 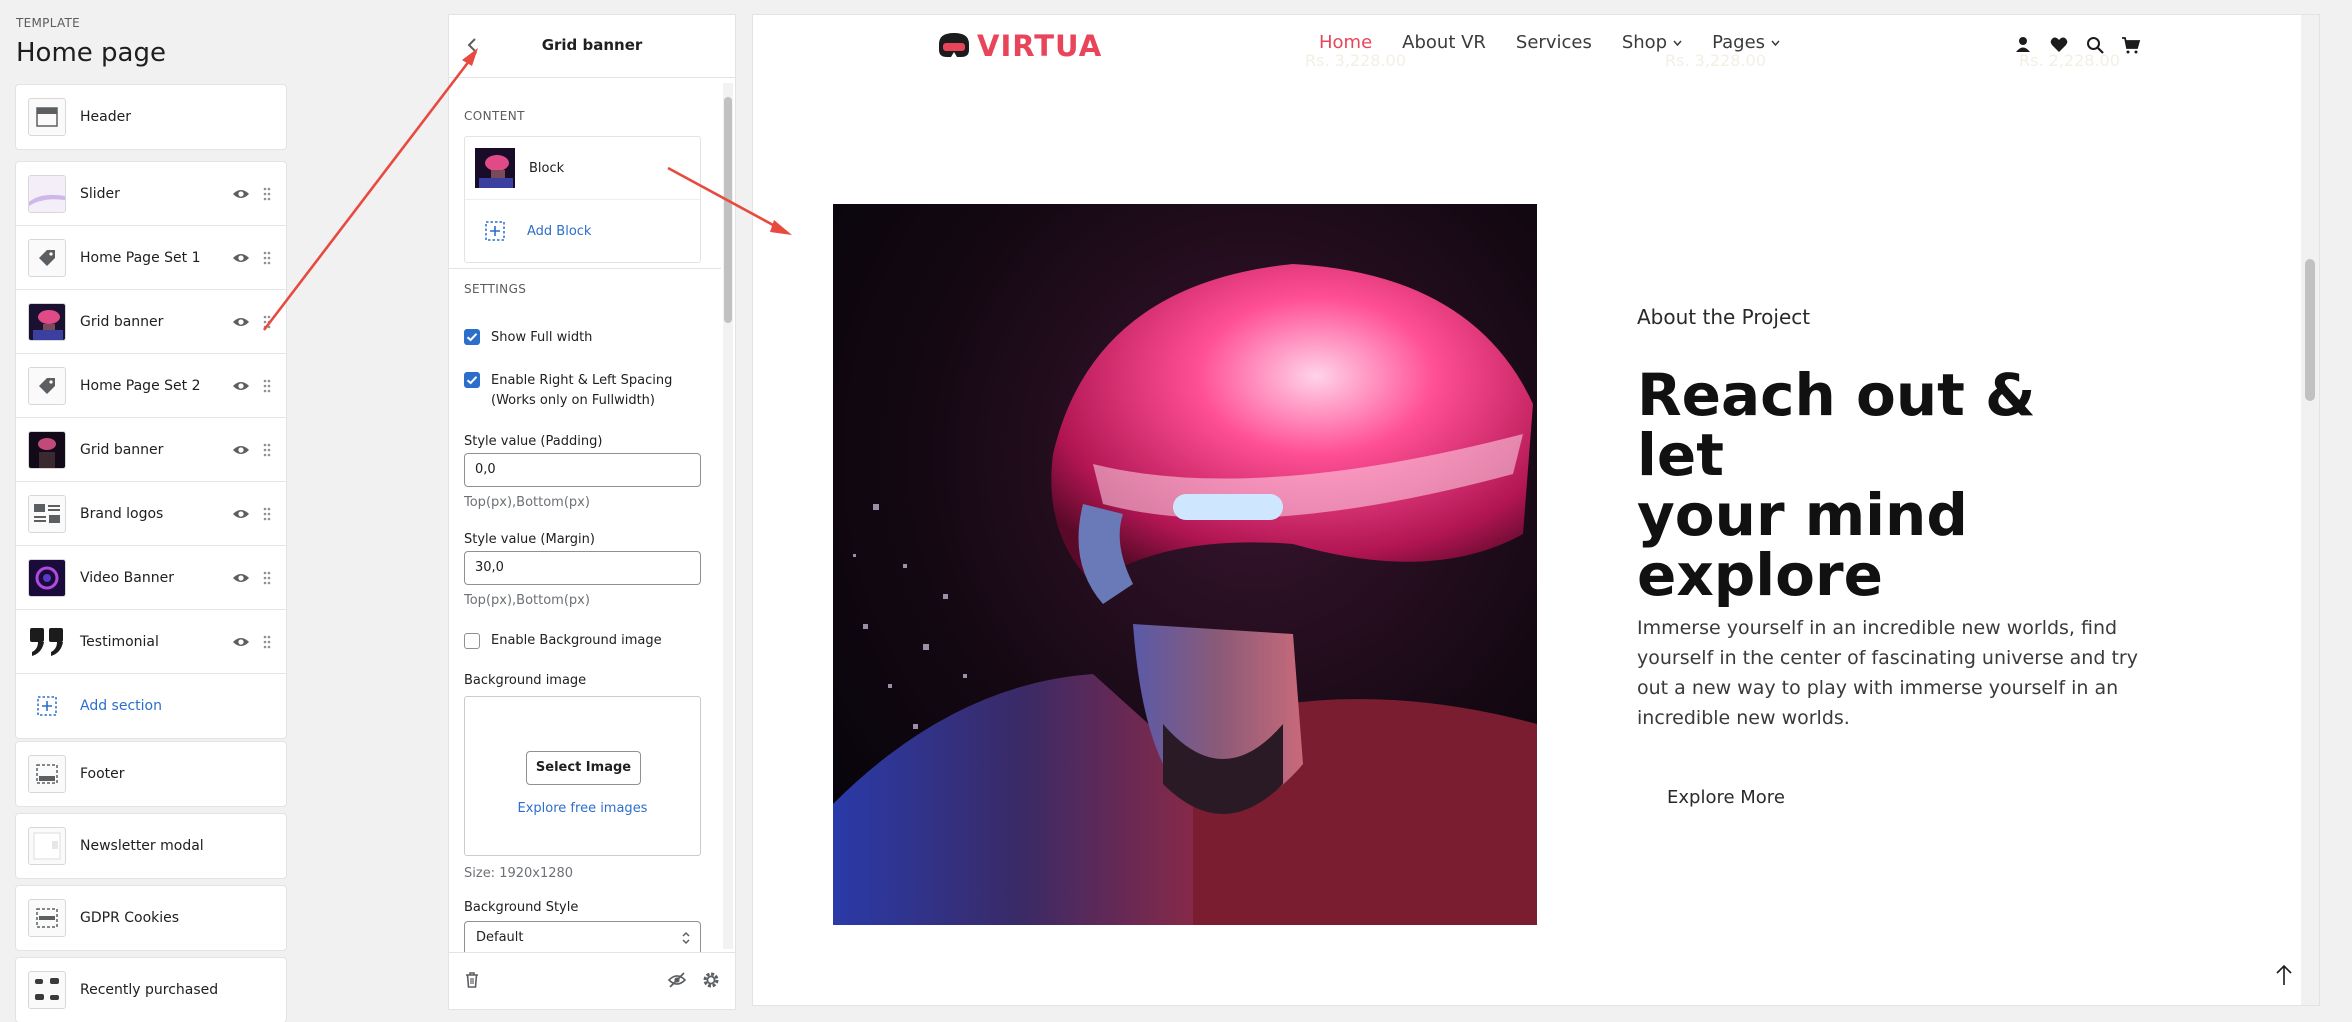 What do you see at coordinates (573, 400) in the screenshot?
I see `enable-spacing-sublabel: (Works only on Fullwidth)` at bounding box center [573, 400].